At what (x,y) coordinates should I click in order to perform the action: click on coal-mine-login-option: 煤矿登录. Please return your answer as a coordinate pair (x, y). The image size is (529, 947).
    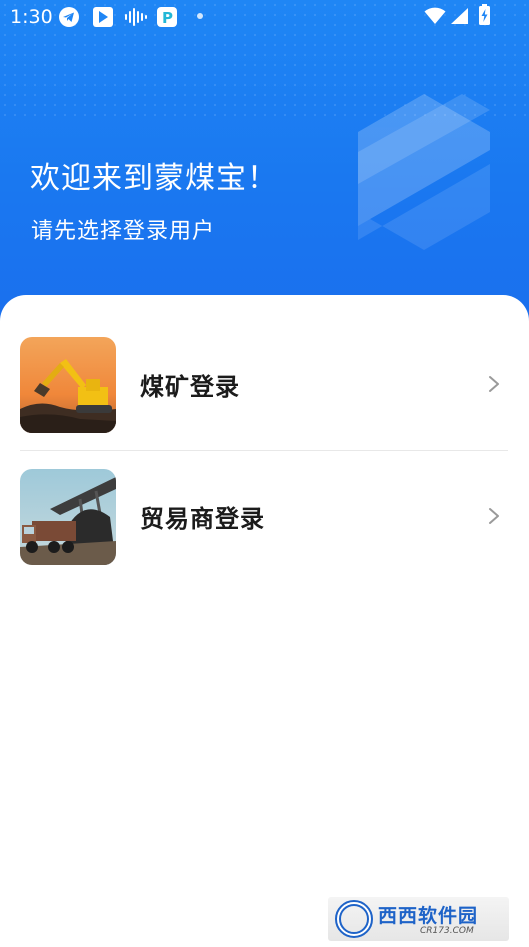
    Looking at the image, I should click on (264, 385).